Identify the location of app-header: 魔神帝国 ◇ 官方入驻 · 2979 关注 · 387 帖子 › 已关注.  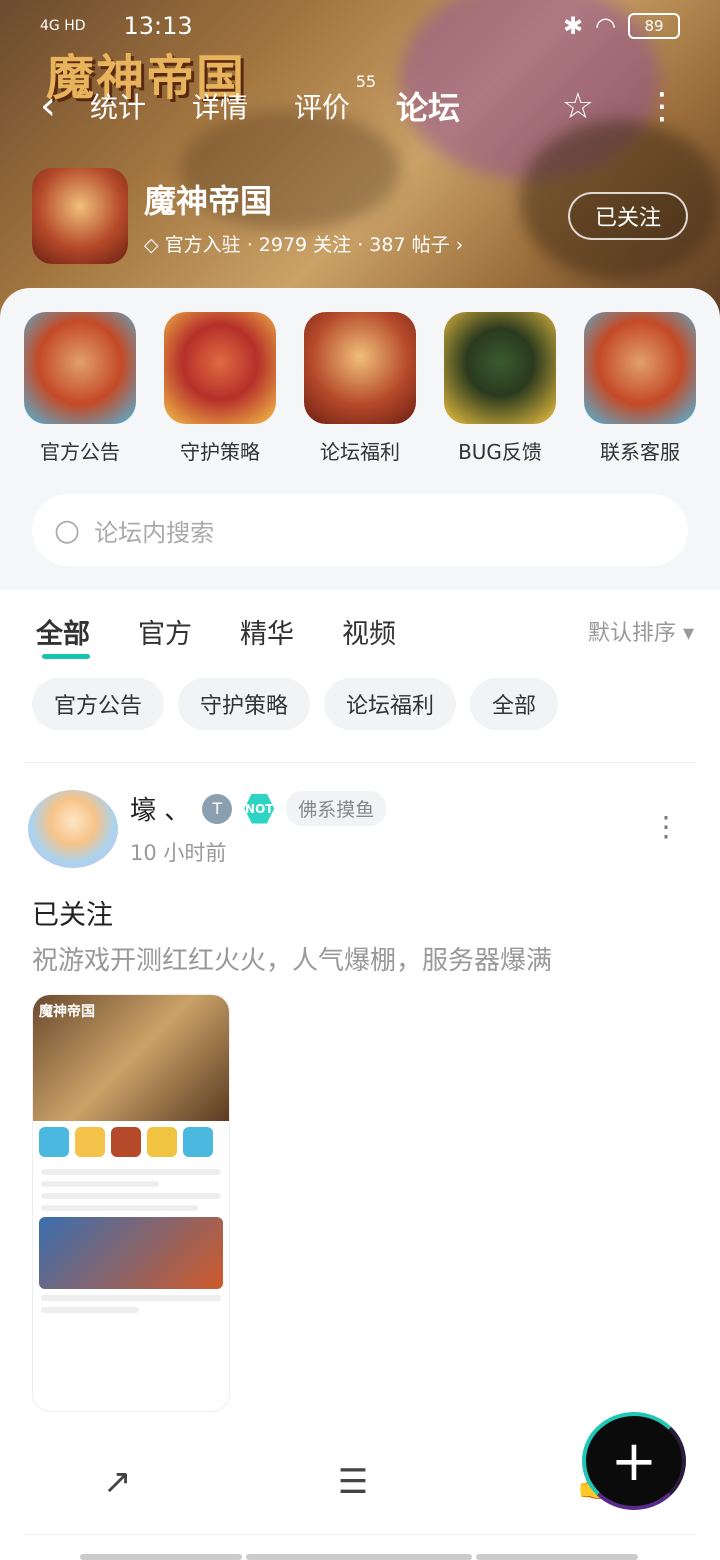
(360, 216).